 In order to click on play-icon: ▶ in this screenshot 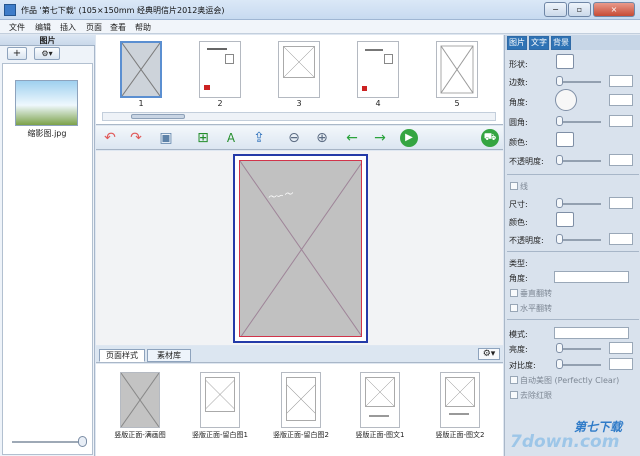, I will do `click(409, 138)`.